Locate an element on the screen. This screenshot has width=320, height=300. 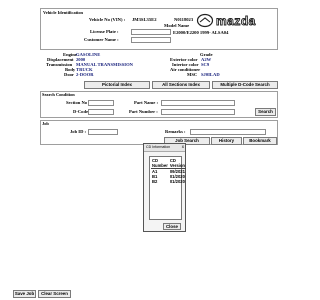
multiple-dcode-search-button: Multiple D-Code Search is located at coordinates (245, 85).